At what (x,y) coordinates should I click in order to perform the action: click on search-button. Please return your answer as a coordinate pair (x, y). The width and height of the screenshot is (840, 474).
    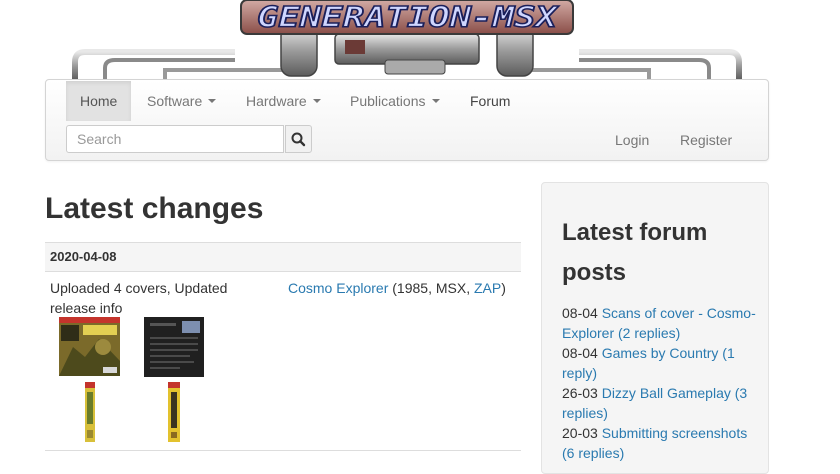
    Looking at the image, I should click on (298, 139).